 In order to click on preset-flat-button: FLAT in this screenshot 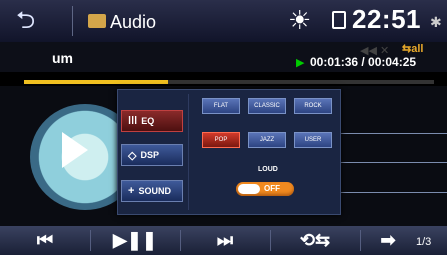, I will do `click(221, 106)`.